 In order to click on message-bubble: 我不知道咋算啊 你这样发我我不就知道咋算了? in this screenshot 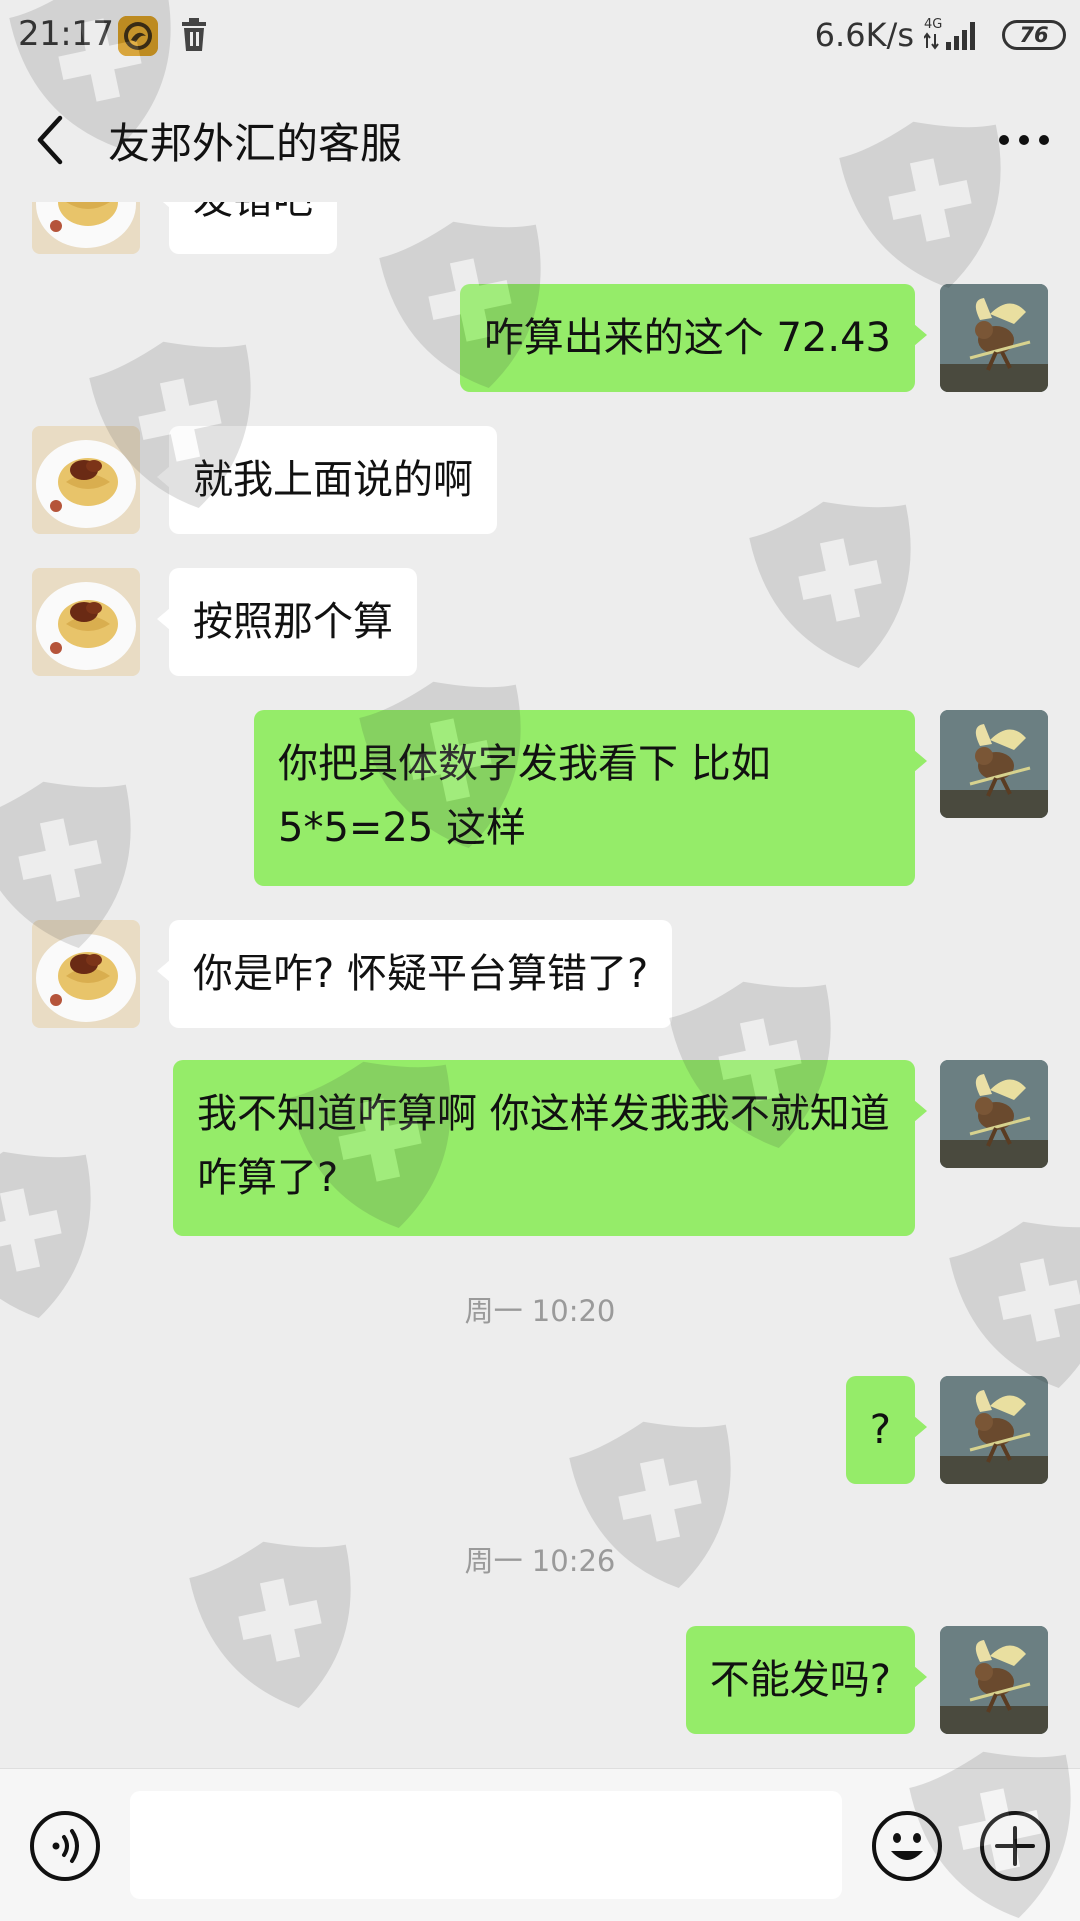, I will do `click(550, 1148)`.